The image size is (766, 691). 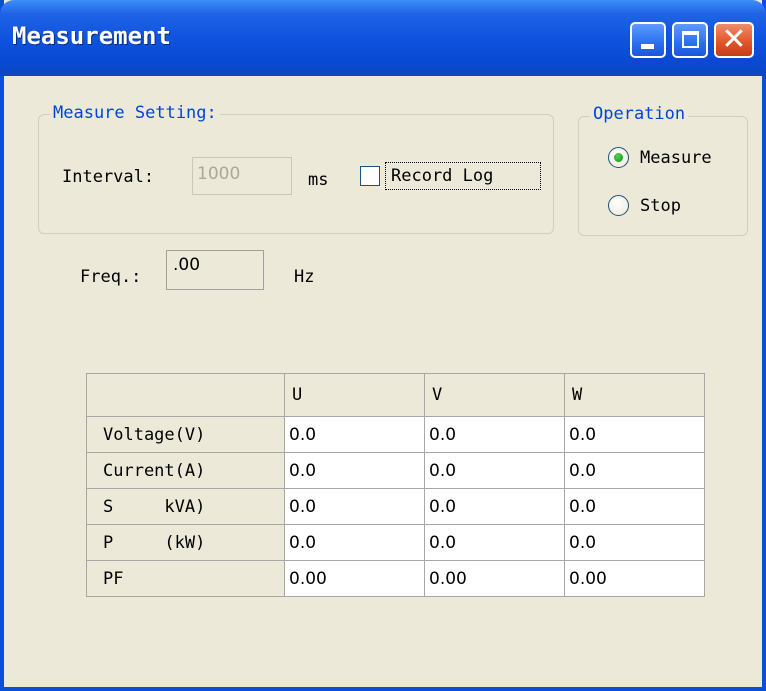 I want to click on table-row: Voltage(V) 0.0 0.0 0.0, so click(x=395, y=434).